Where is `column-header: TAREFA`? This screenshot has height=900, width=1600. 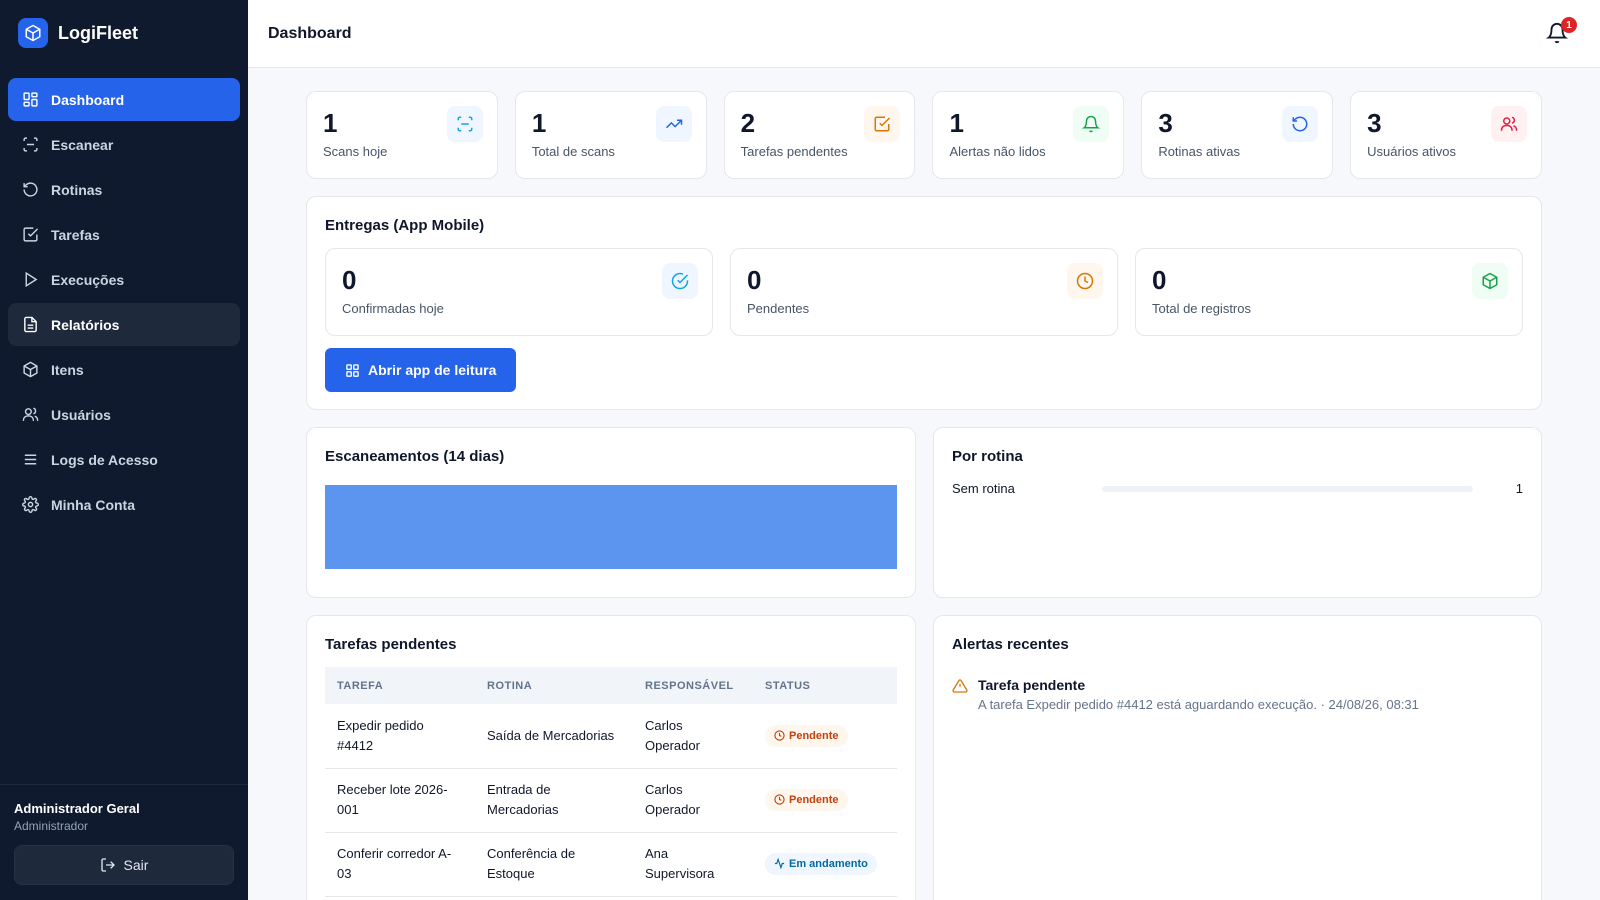 column-header: TAREFA is located at coordinates (360, 685).